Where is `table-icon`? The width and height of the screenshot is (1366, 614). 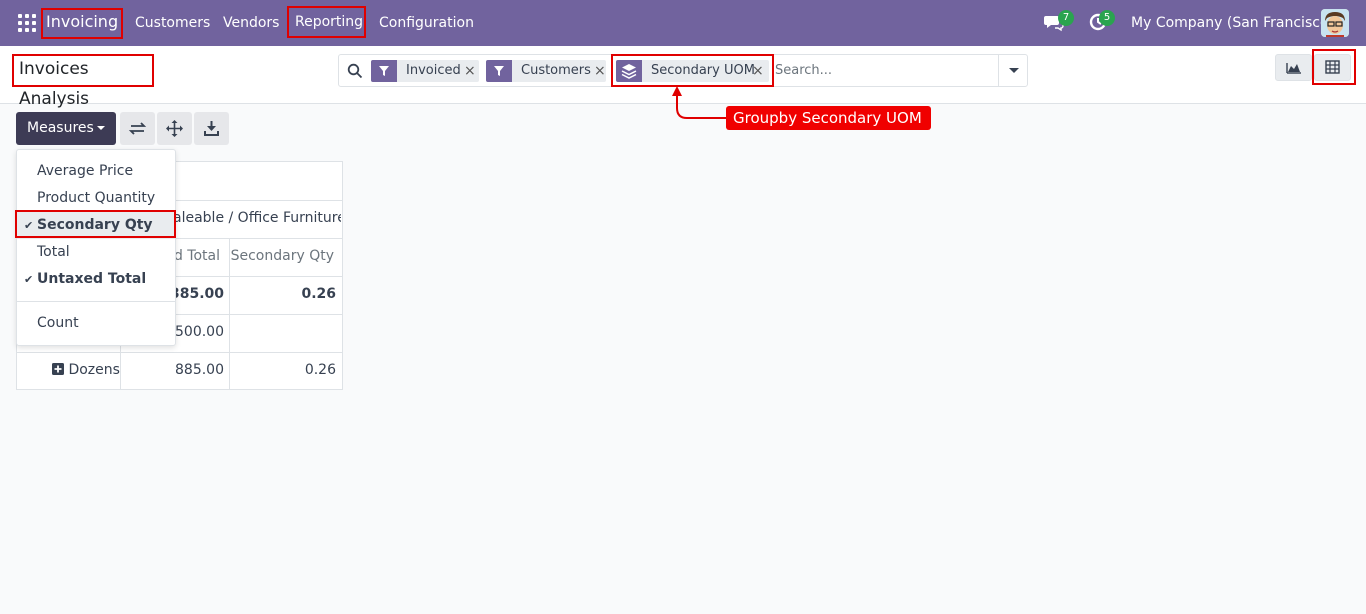 table-icon is located at coordinates (1332, 67).